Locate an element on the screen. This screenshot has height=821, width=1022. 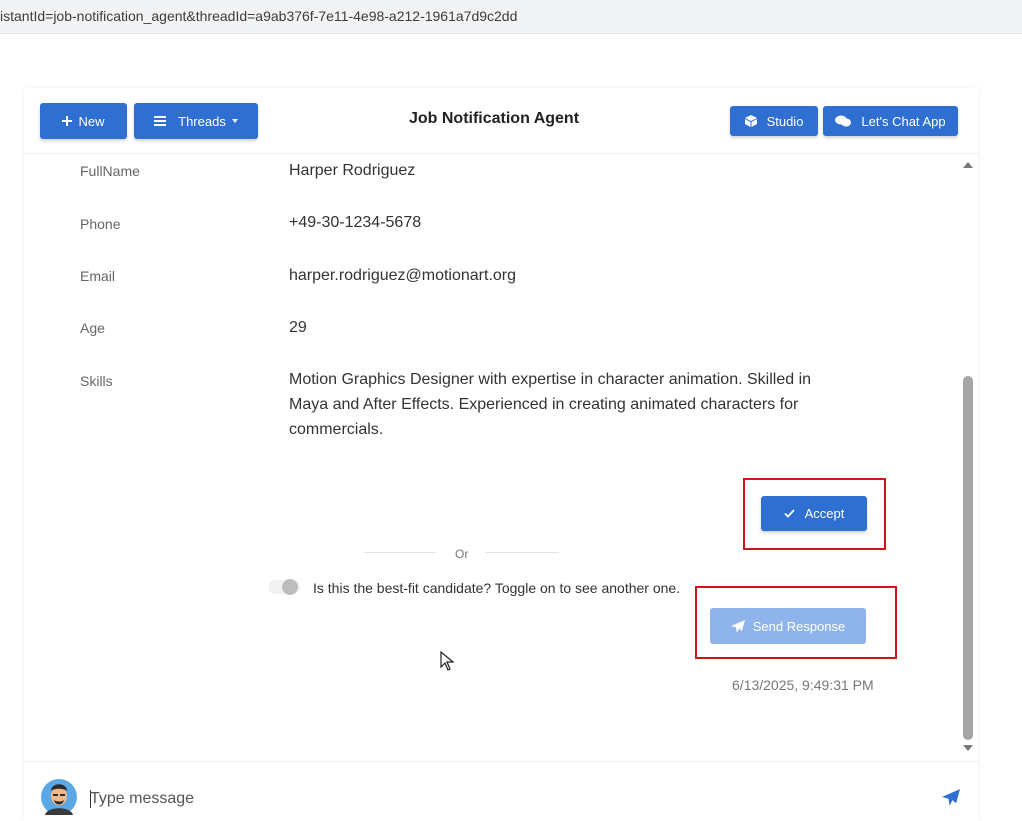
vertical-scrollbar is located at coordinates (968, 457).